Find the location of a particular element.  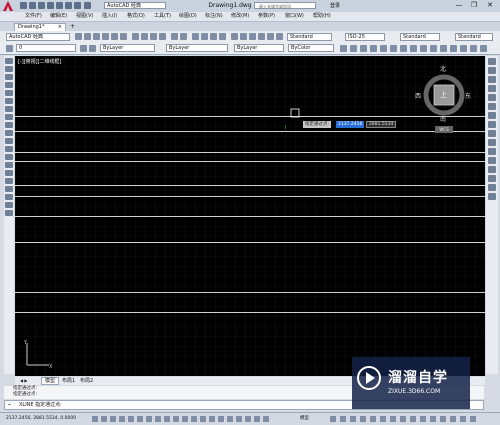

cloud-icon is located at coordinates (423, 48).